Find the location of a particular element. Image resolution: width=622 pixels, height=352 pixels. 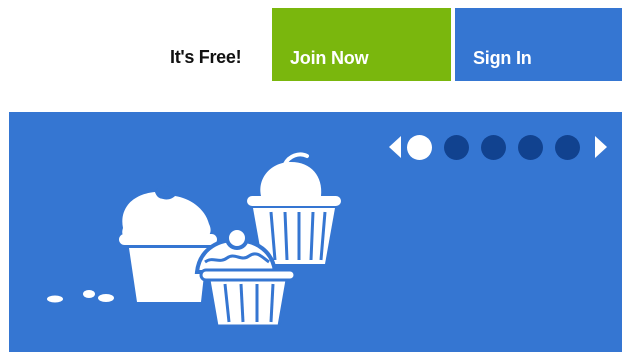

sign-in-label: Sign In is located at coordinates (502, 58).